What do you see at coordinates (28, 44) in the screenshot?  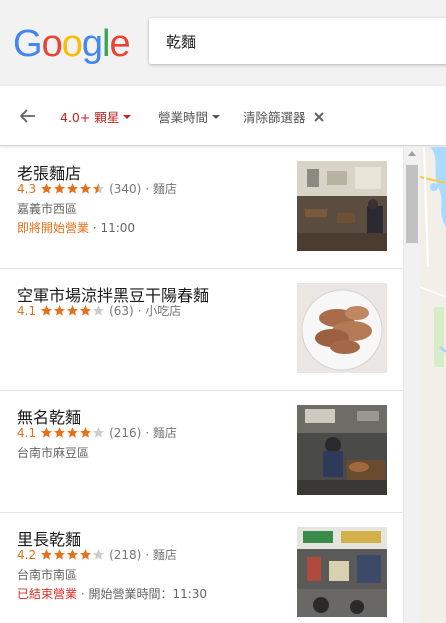 I see `logo-letter: G` at bounding box center [28, 44].